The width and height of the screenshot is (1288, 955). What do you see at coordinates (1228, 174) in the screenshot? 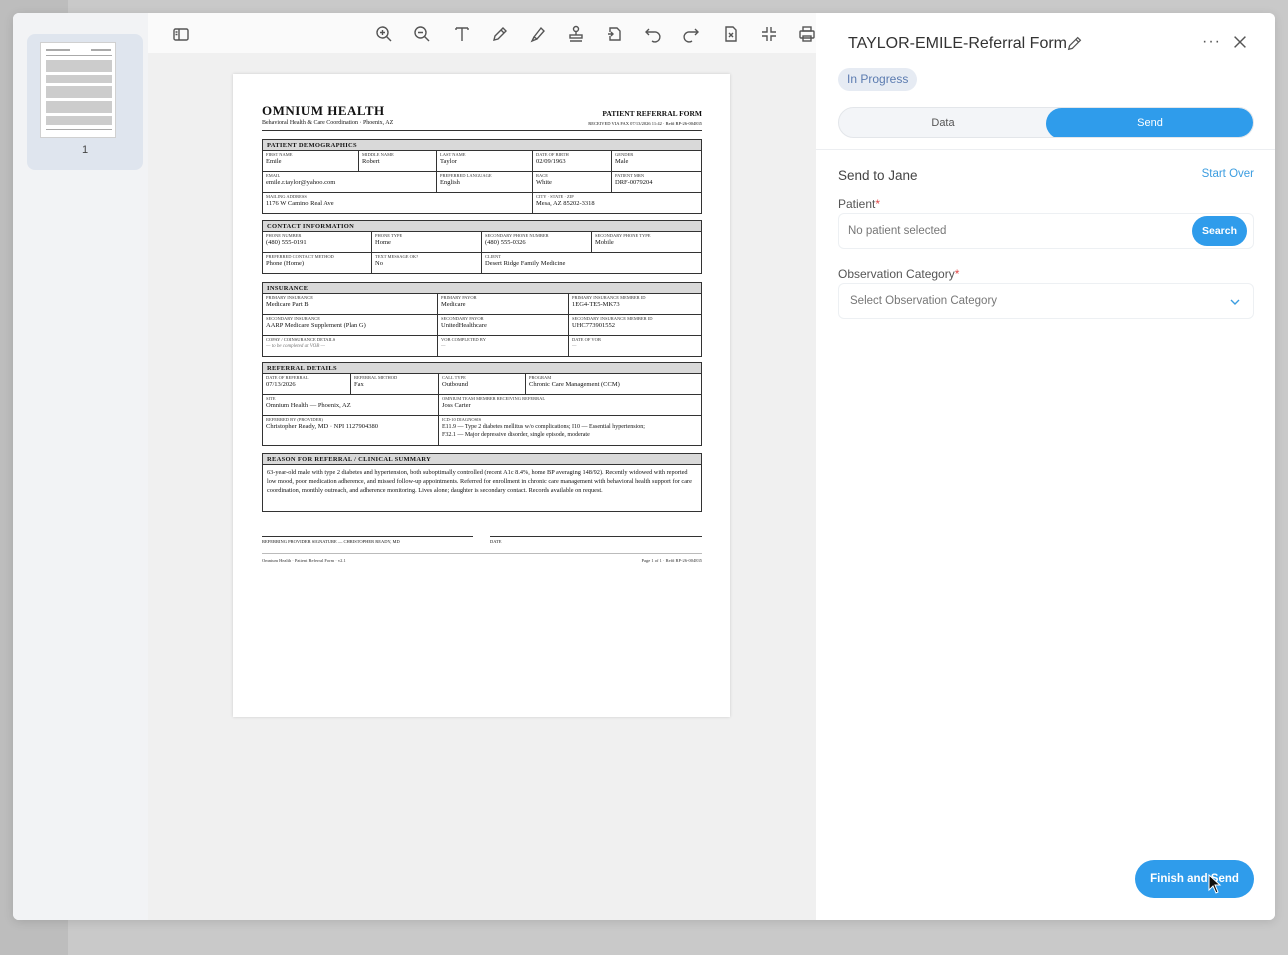
I see `start-over-link: Start Over` at bounding box center [1228, 174].